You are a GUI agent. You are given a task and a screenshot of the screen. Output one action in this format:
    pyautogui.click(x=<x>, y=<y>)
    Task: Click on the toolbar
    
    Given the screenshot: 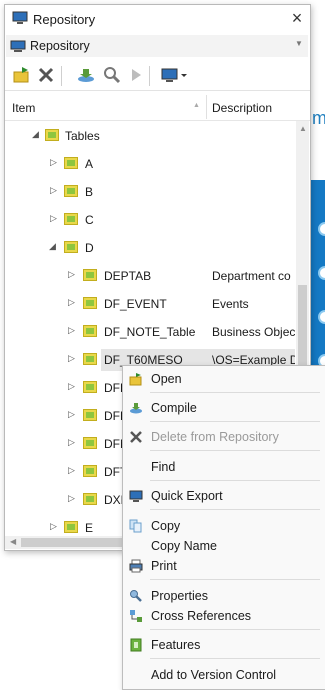 What is the action you would take?
    pyautogui.click(x=157, y=75)
    